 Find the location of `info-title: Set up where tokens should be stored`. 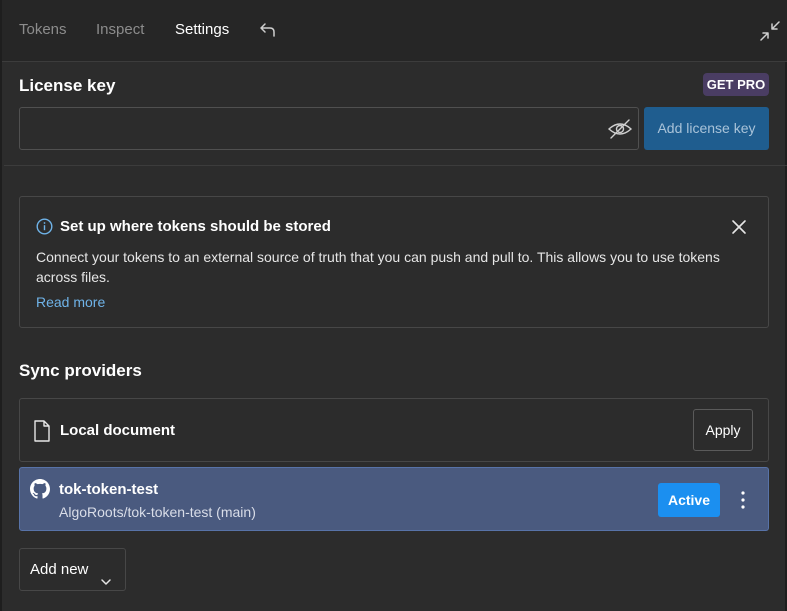

info-title: Set up where tokens should be stored is located at coordinates (195, 226).